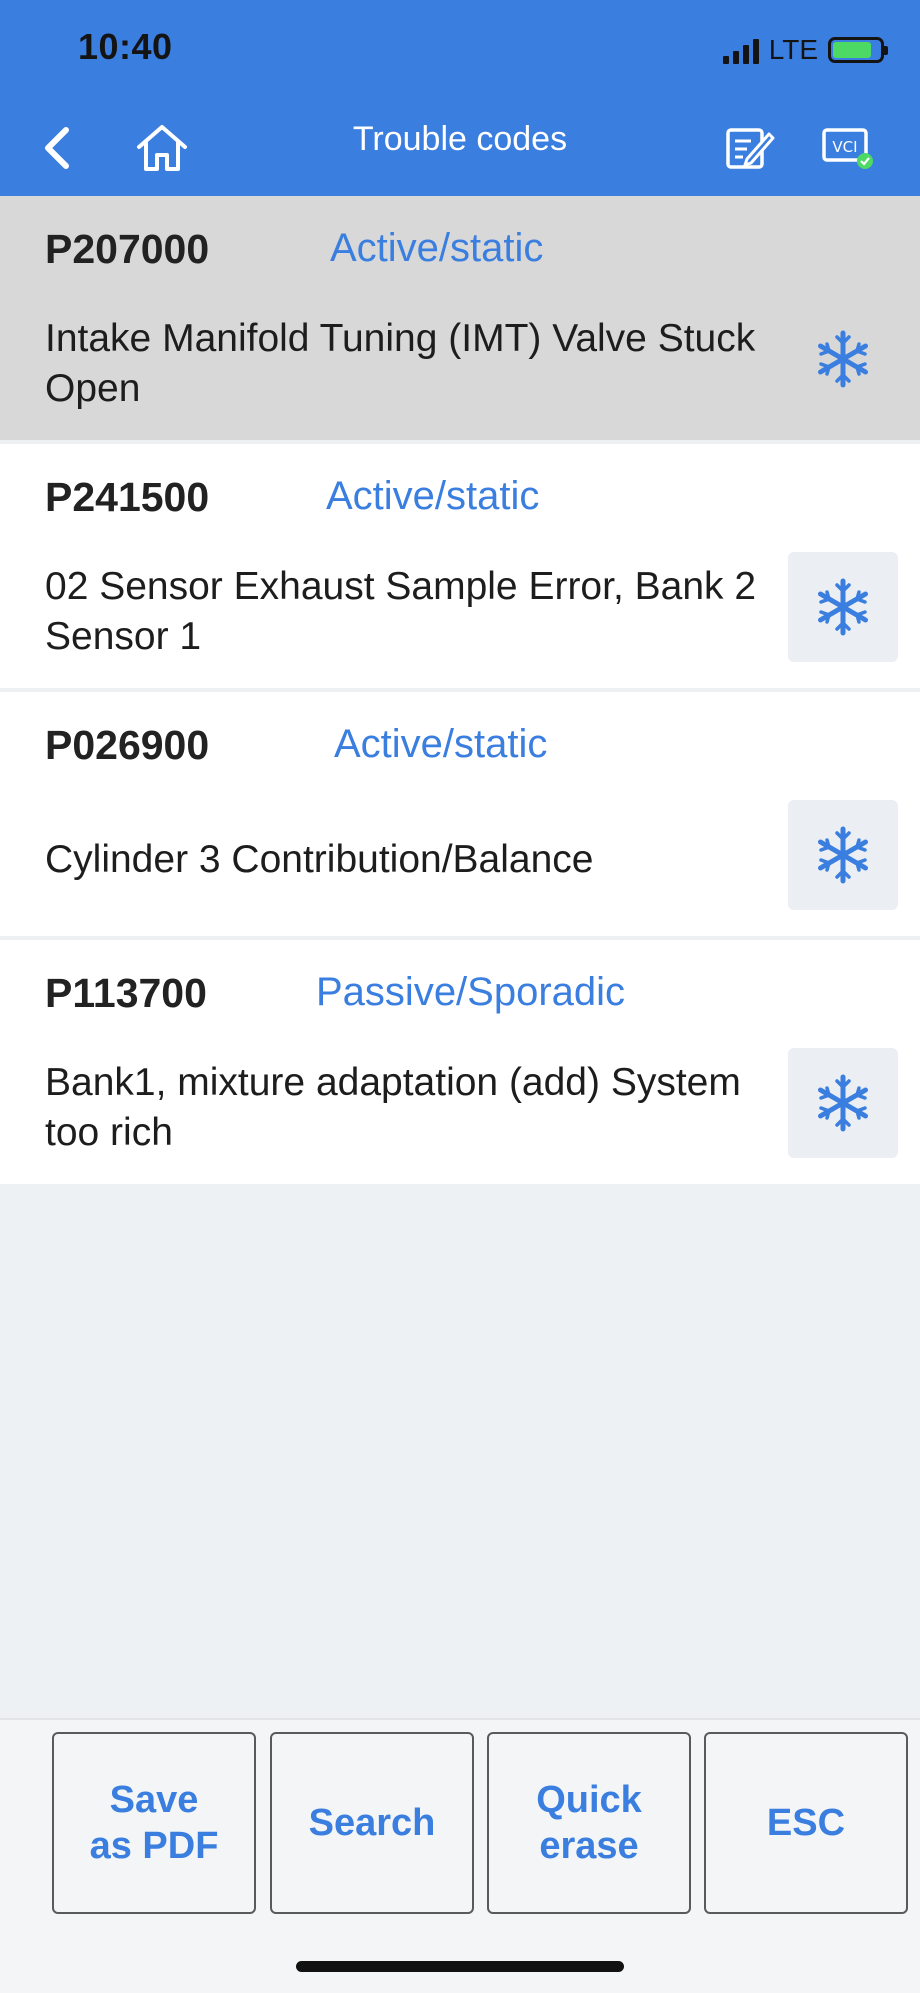  What do you see at coordinates (844, 147) in the screenshot?
I see `svg-text: VCI` at bounding box center [844, 147].